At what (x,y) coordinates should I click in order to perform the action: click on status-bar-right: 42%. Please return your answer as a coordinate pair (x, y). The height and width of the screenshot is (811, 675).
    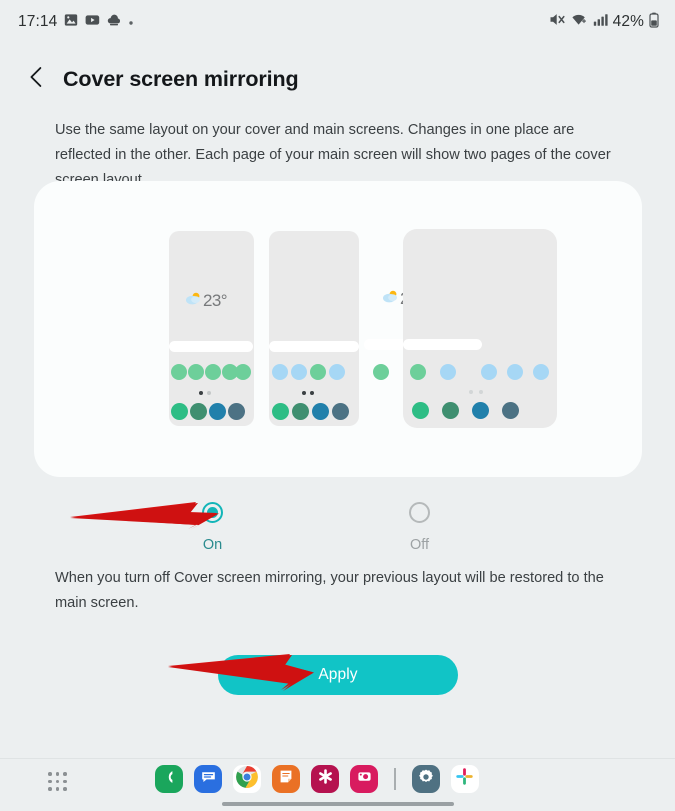
    Looking at the image, I should click on (604, 22).